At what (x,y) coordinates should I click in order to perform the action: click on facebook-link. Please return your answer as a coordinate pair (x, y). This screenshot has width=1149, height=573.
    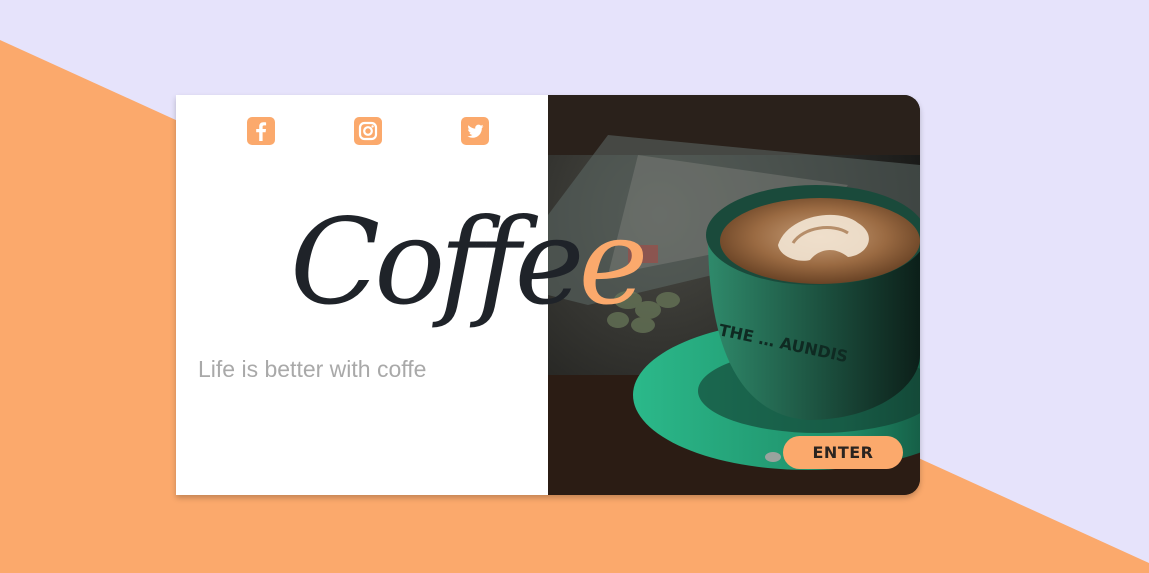
    Looking at the image, I should click on (261, 131).